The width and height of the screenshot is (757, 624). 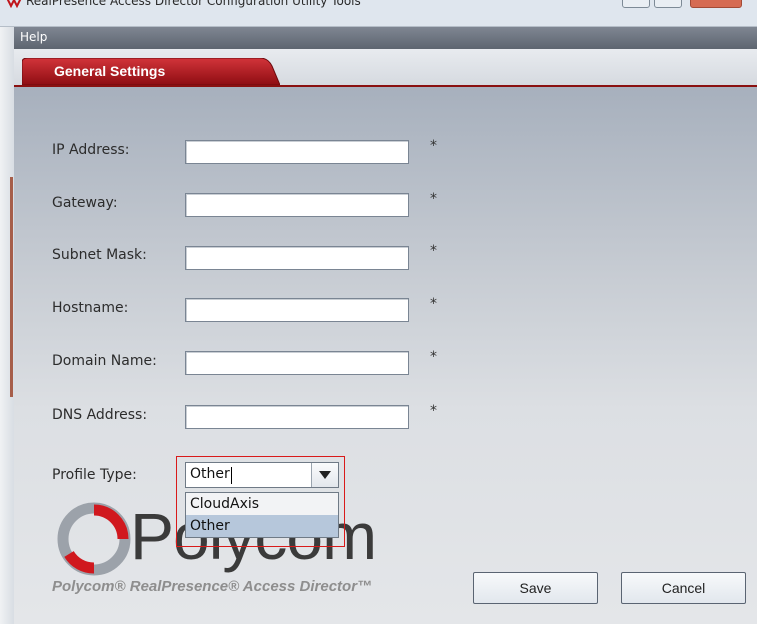 What do you see at coordinates (433, 146) in the screenshot?
I see `ip-address-required-marker: *` at bounding box center [433, 146].